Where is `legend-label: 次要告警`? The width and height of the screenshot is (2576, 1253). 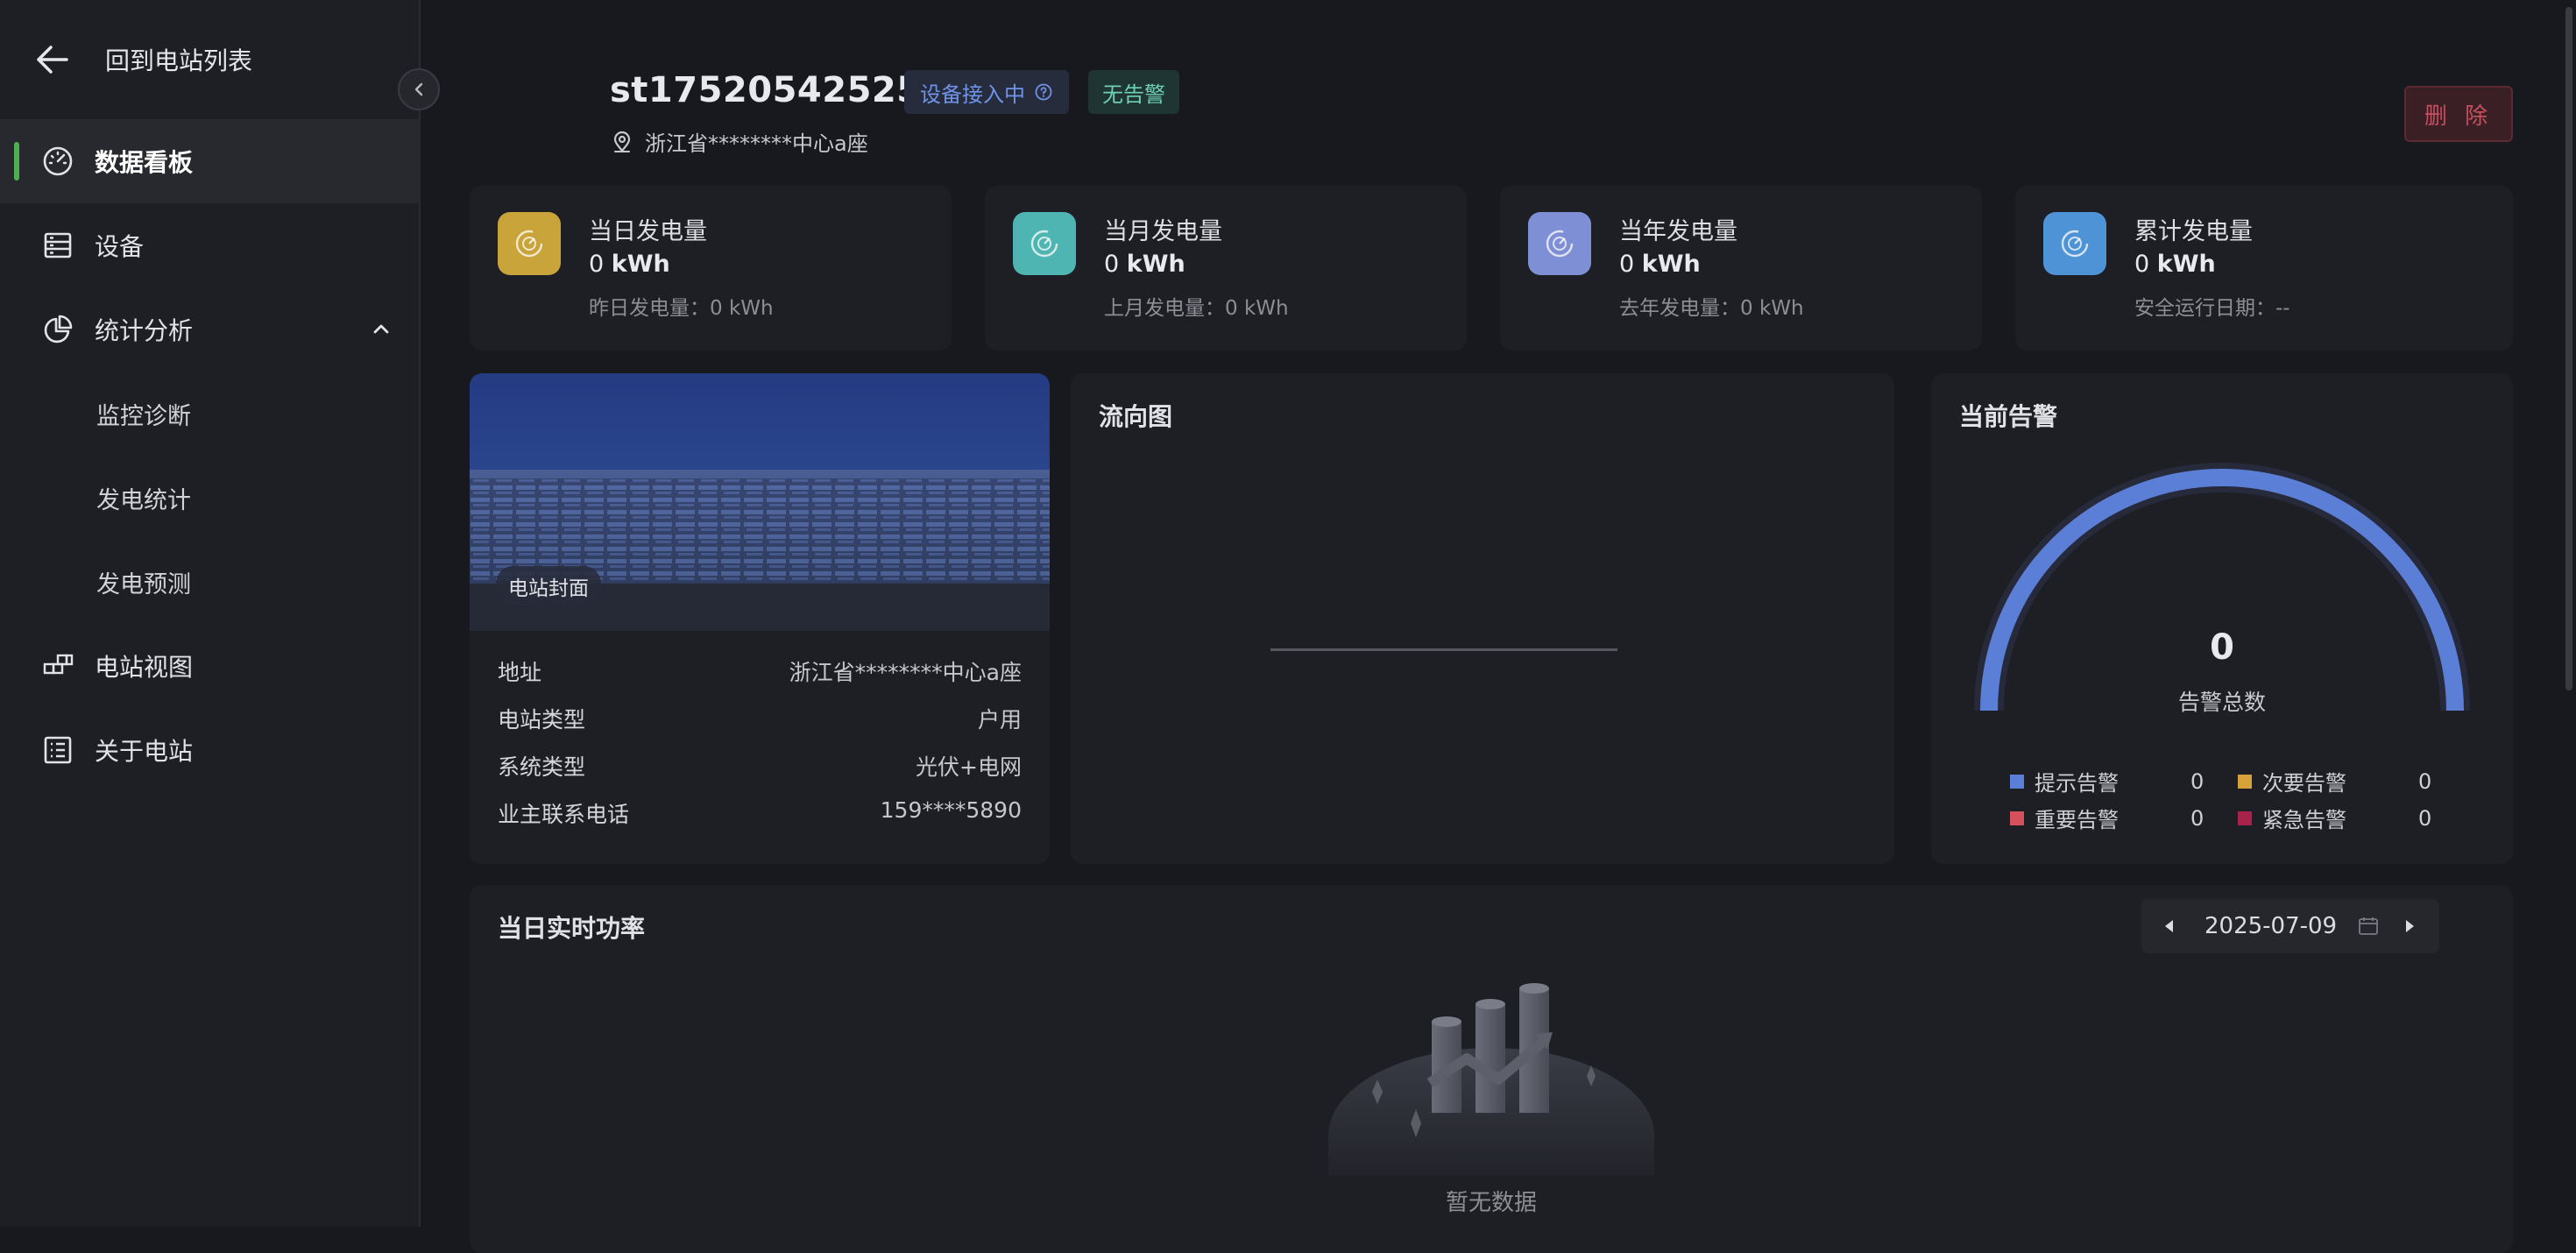
legend-label: 次要告警 is located at coordinates (2304, 783).